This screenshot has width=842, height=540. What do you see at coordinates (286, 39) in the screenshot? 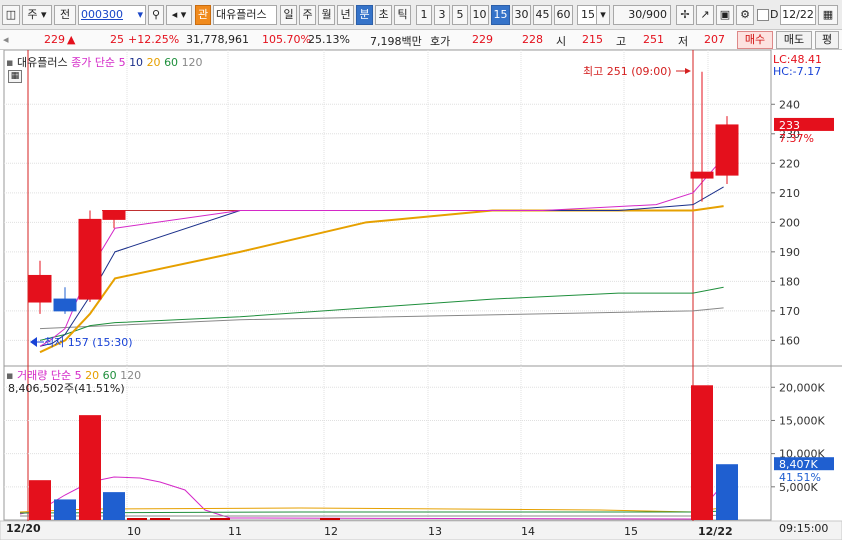
I see `volume-ratio: 105.70%` at bounding box center [286, 39].